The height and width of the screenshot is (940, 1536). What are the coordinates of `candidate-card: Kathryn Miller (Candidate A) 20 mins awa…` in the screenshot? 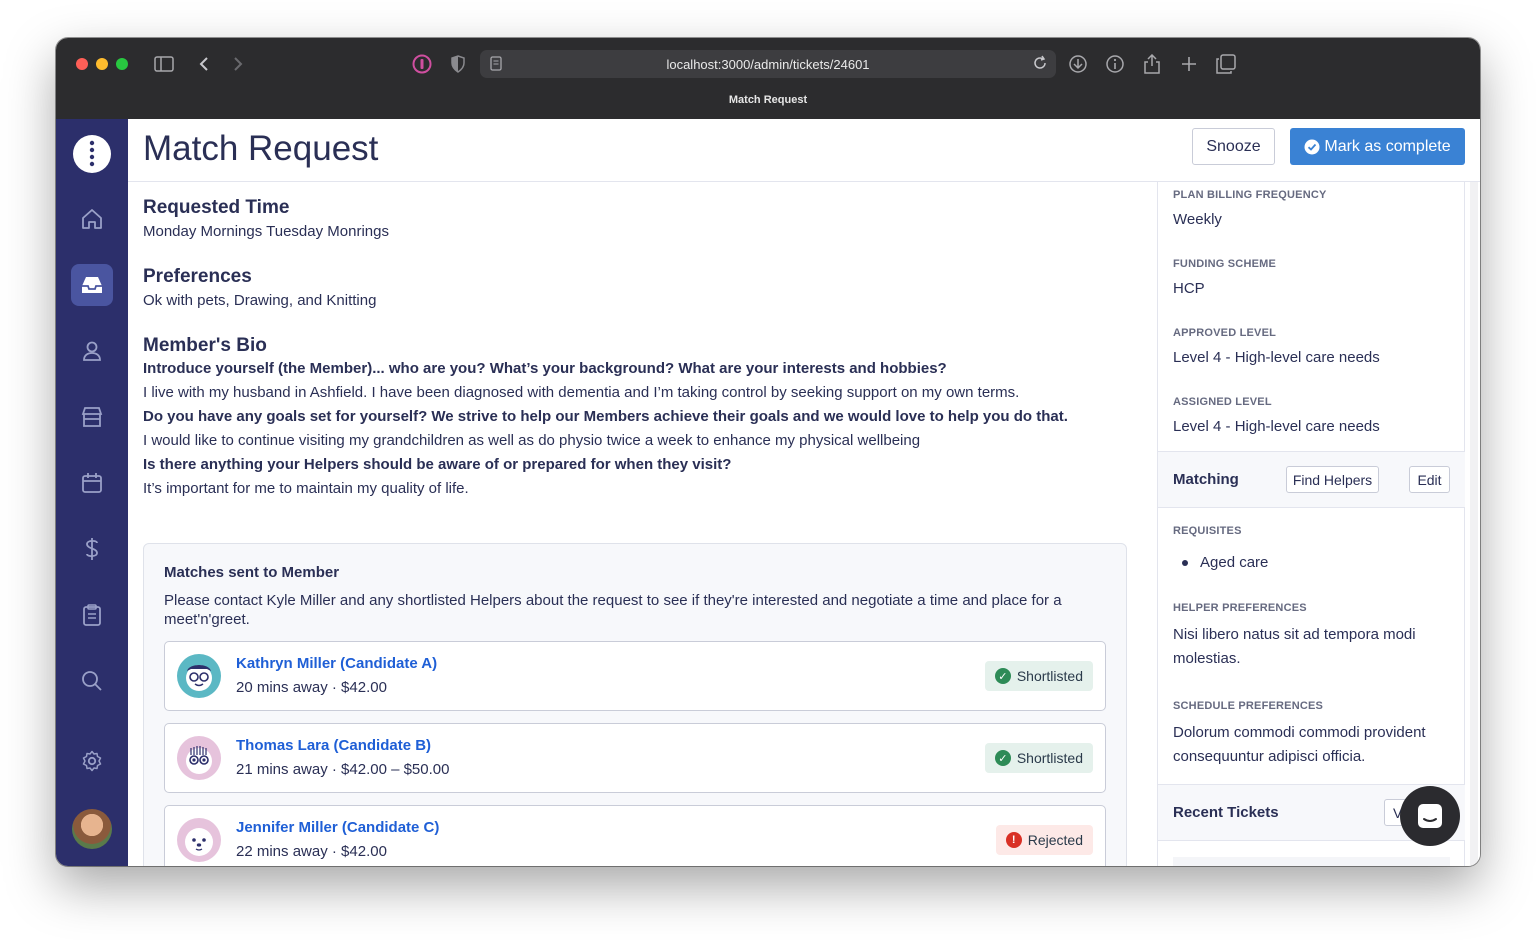 It's located at (635, 676).